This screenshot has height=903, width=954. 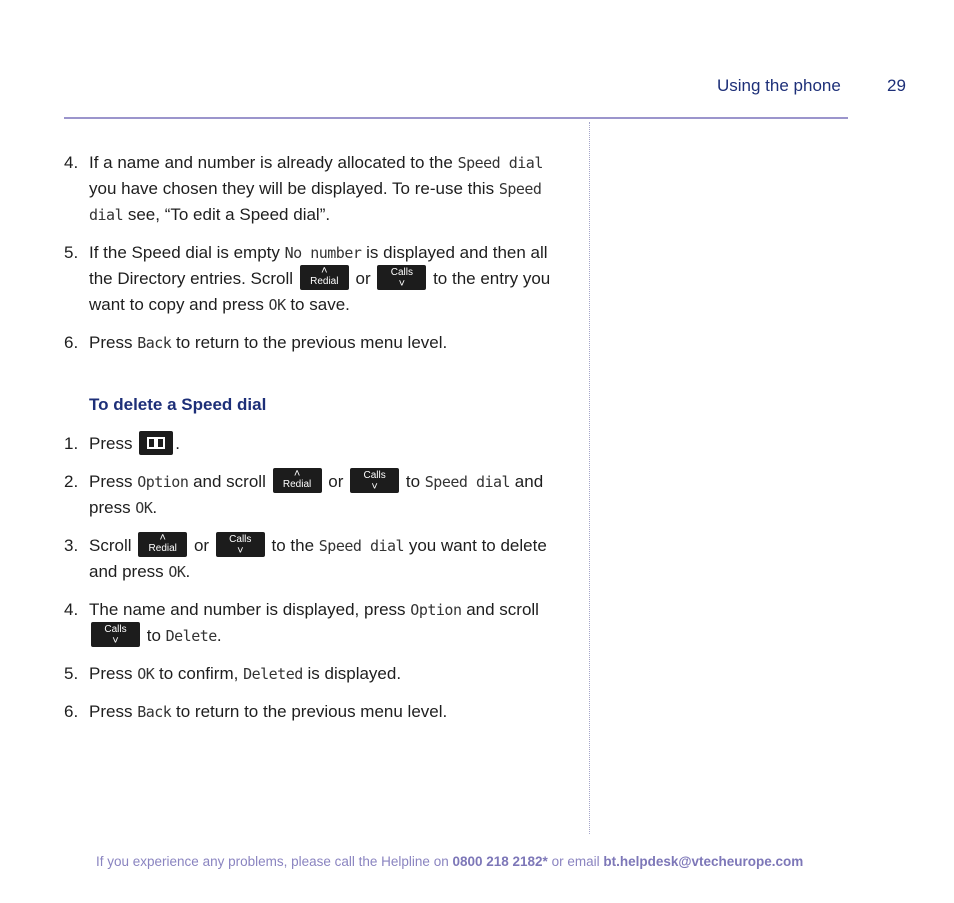 What do you see at coordinates (575, 861) in the screenshot?
I see `footer-text: or email` at bounding box center [575, 861].